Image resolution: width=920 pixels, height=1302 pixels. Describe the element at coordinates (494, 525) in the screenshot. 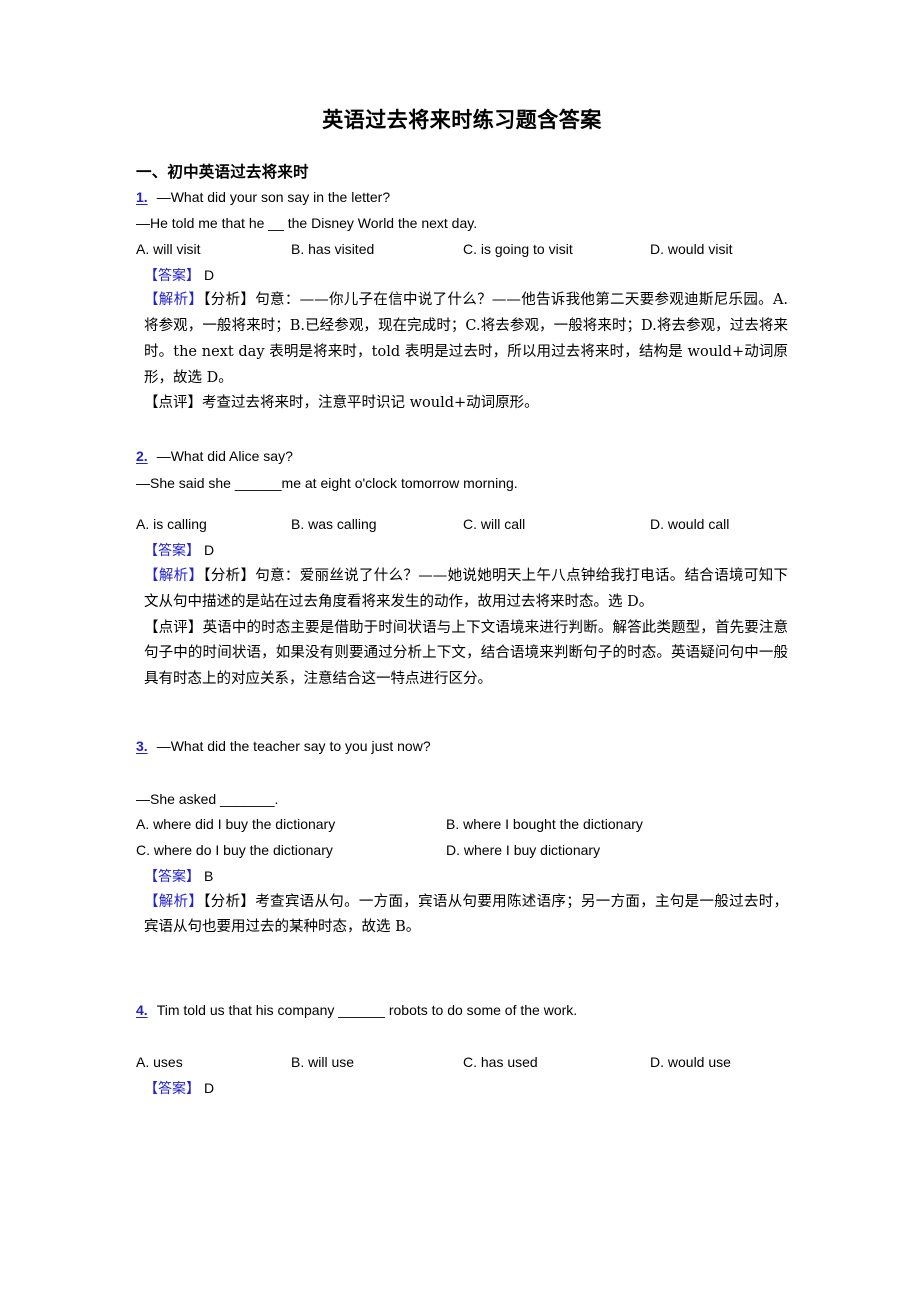

I see `option-c: C. will call` at that location.